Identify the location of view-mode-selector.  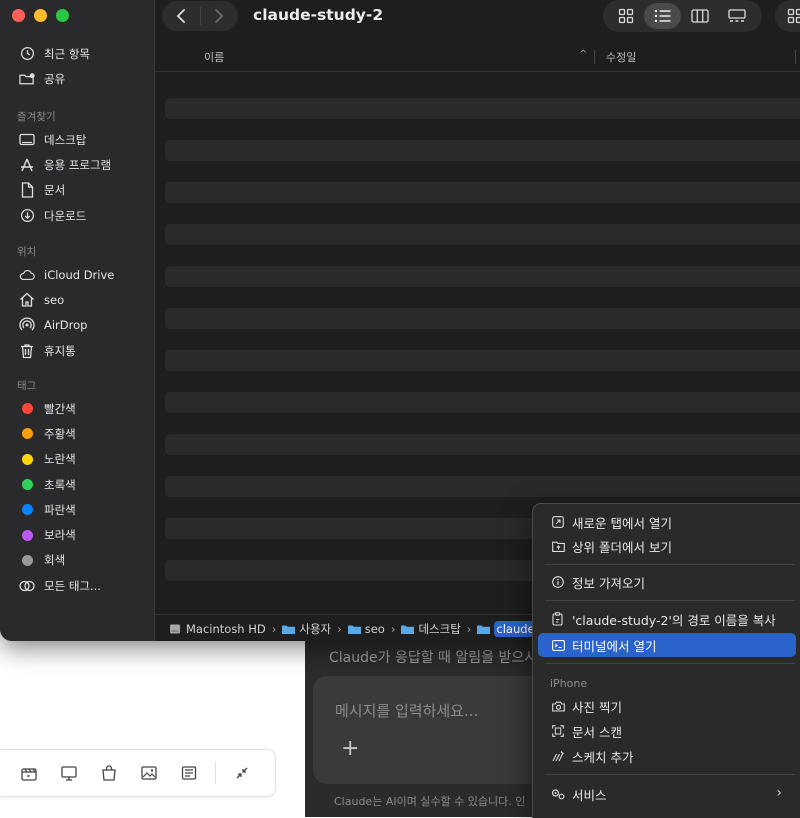
(682, 16).